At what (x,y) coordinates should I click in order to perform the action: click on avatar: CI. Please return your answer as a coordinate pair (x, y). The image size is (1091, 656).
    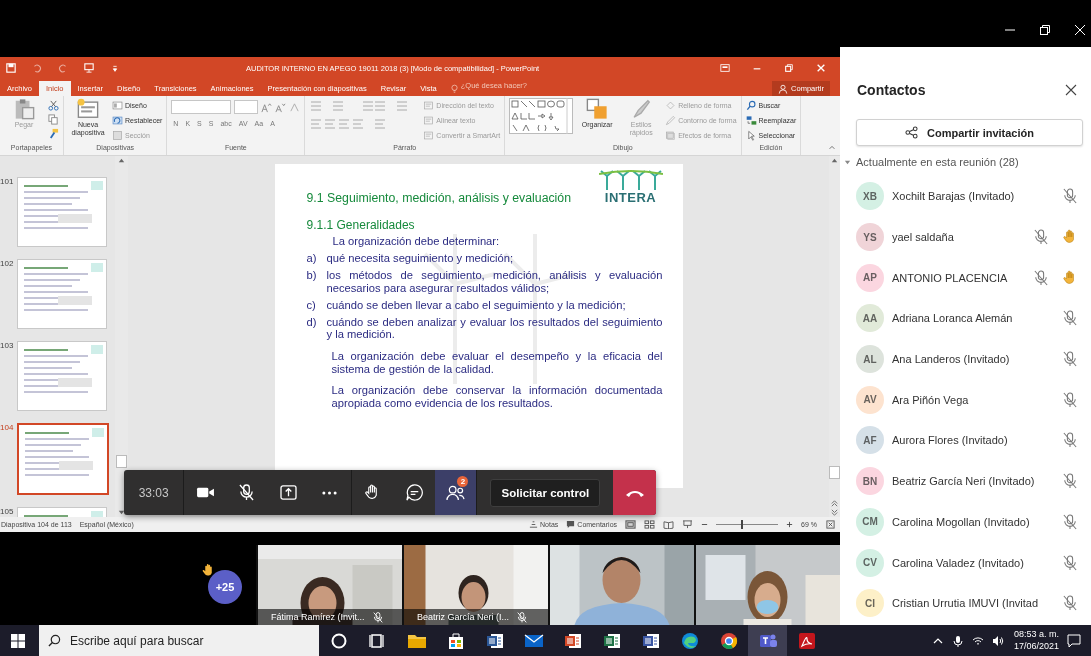
    Looking at the image, I should click on (870, 603).